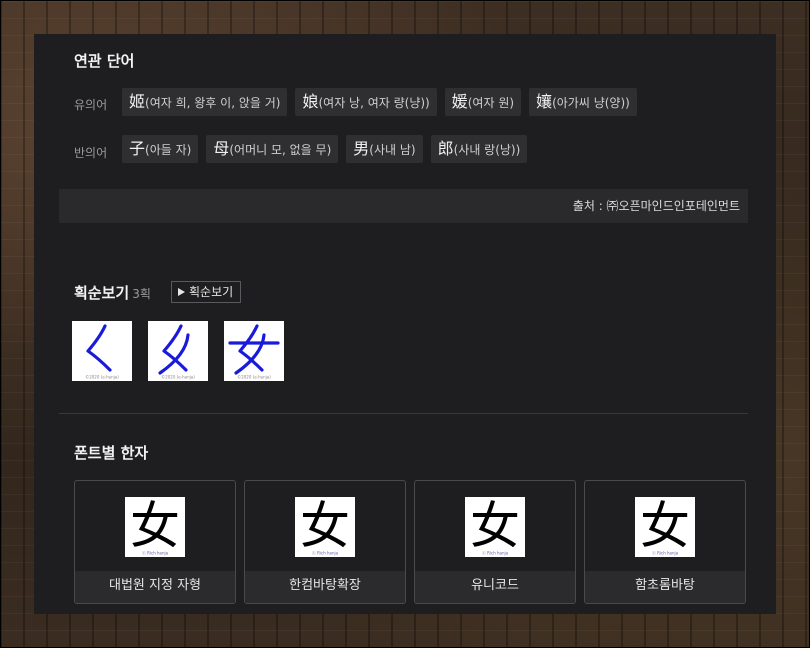 The image size is (810, 648). What do you see at coordinates (479, 149) in the screenshot?
I see `antonym-chip: 郎(사내 랑(낭))` at bounding box center [479, 149].